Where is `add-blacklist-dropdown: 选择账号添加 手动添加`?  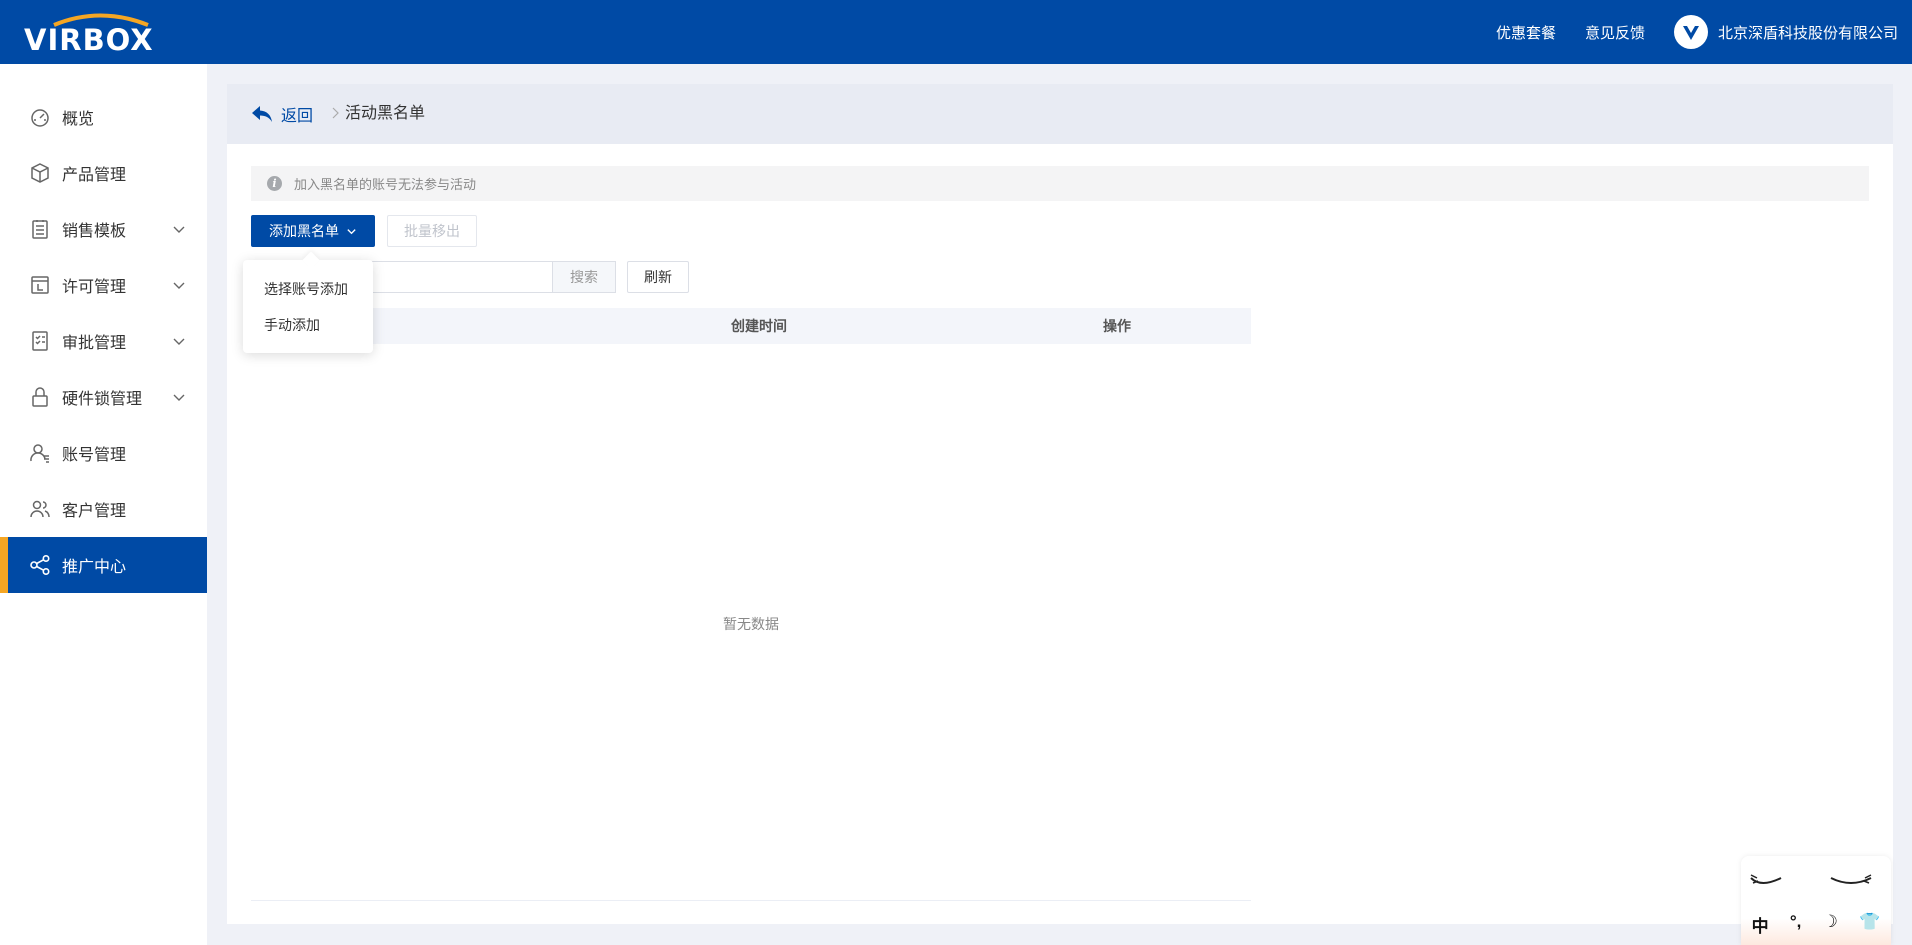
add-blacklist-dropdown: 选择账号添加 手动添加 is located at coordinates (308, 306).